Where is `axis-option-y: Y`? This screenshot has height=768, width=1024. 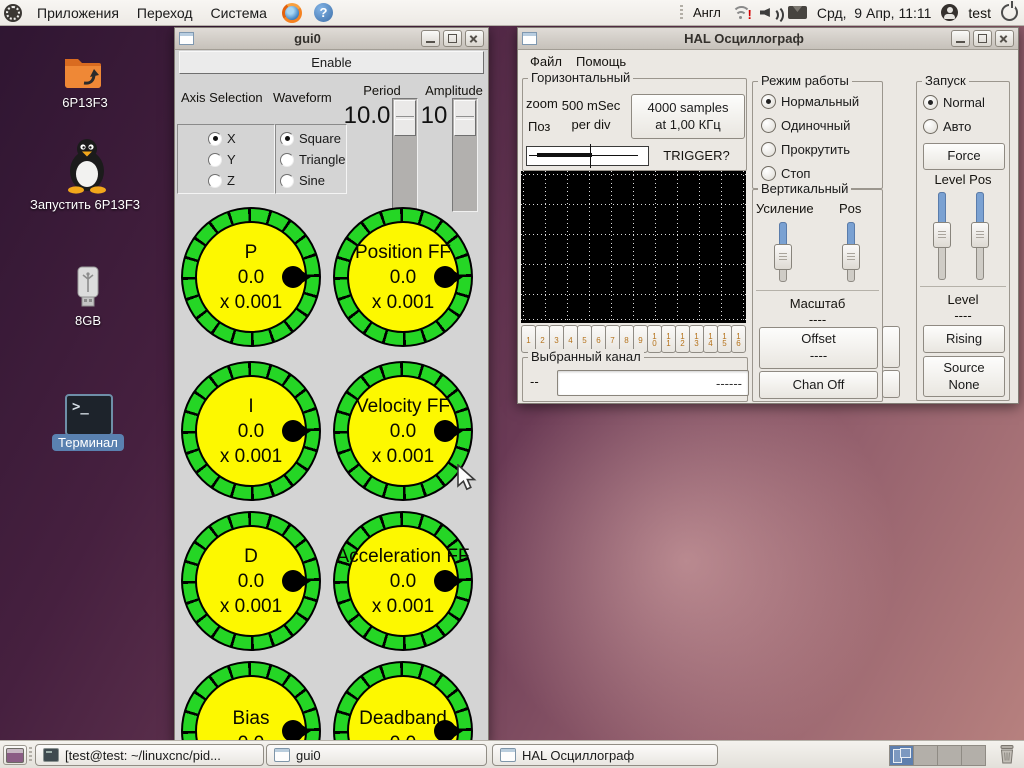 axis-option-y: Y is located at coordinates (222, 159).